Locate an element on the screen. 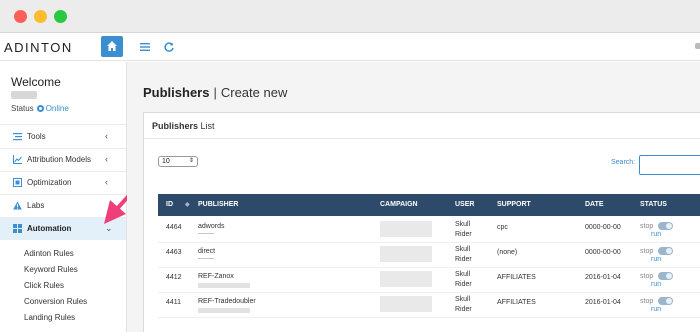 Image resolution: width=700 pixels, height=332 pixels. column-header-publisher: PUBLISHER is located at coordinates (218, 204).